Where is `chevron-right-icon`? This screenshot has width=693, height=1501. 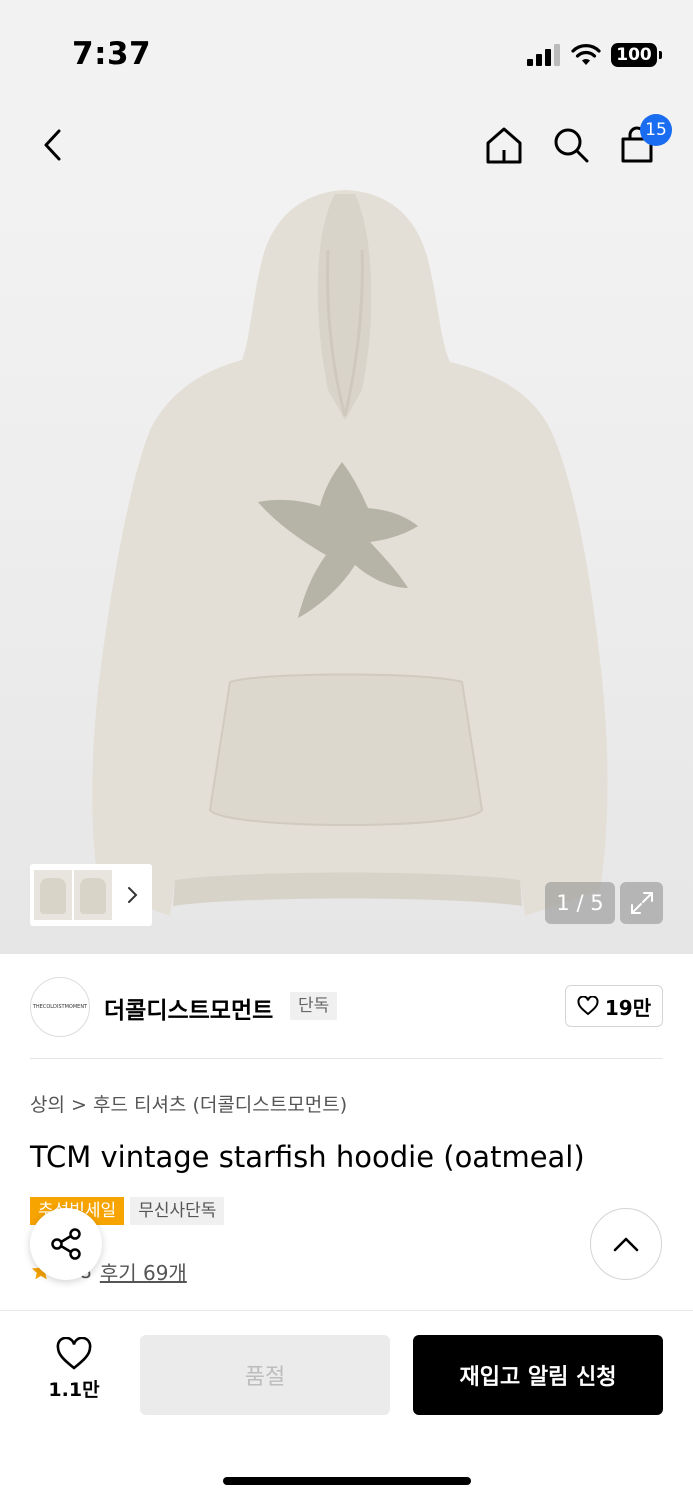 chevron-right-icon is located at coordinates (133, 895).